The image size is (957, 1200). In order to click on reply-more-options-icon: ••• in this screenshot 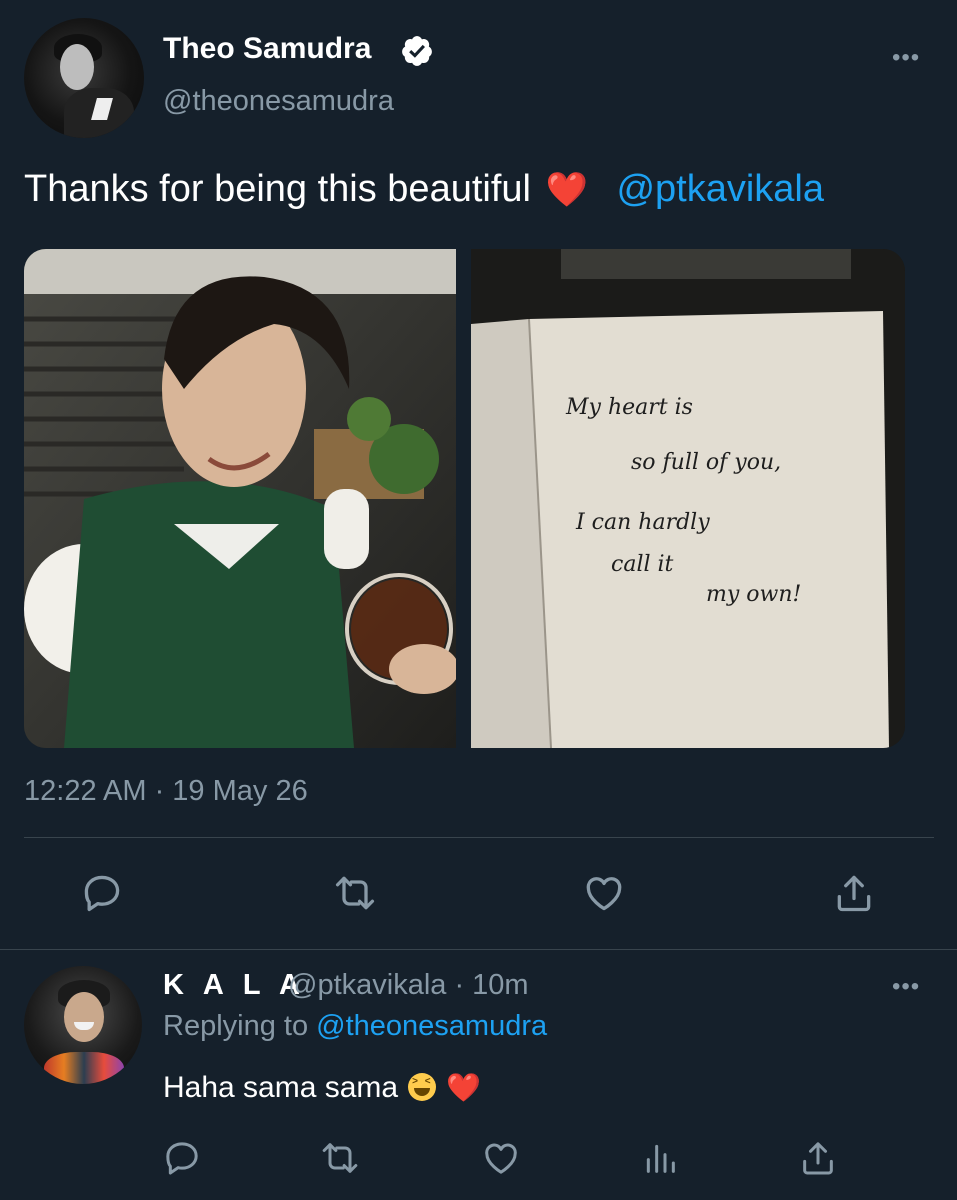, I will do `click(906, 987)`.